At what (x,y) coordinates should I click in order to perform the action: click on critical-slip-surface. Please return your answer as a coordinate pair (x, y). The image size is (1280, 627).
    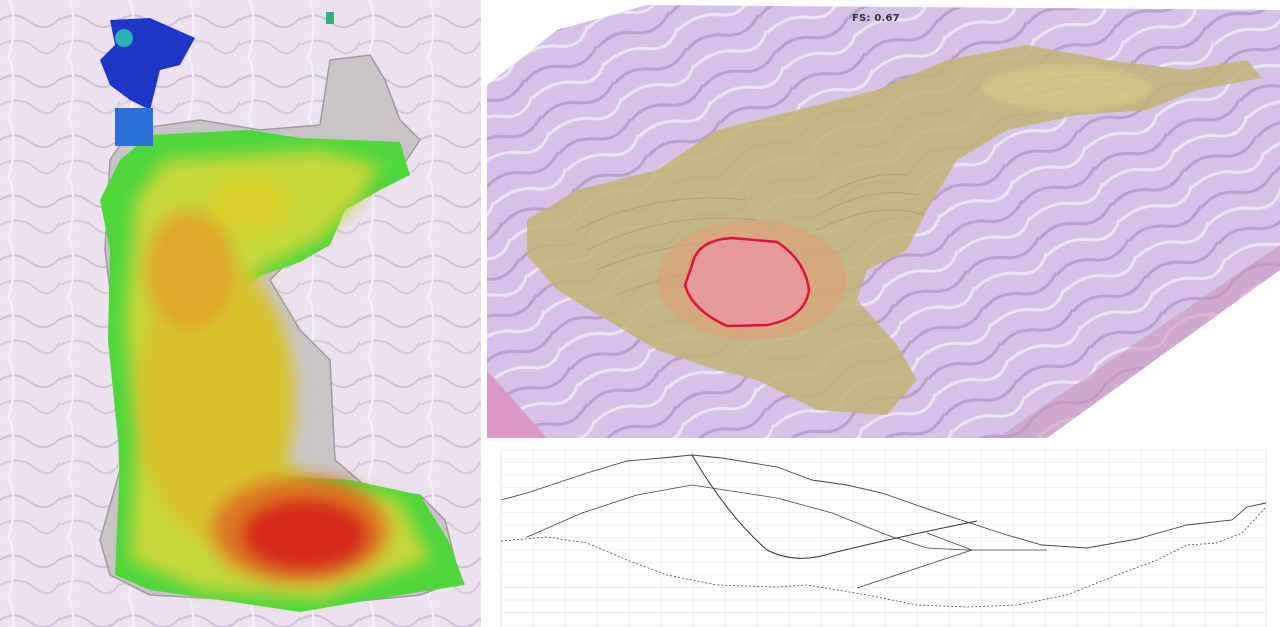
    Looking at the image, I should click on (747, 282).